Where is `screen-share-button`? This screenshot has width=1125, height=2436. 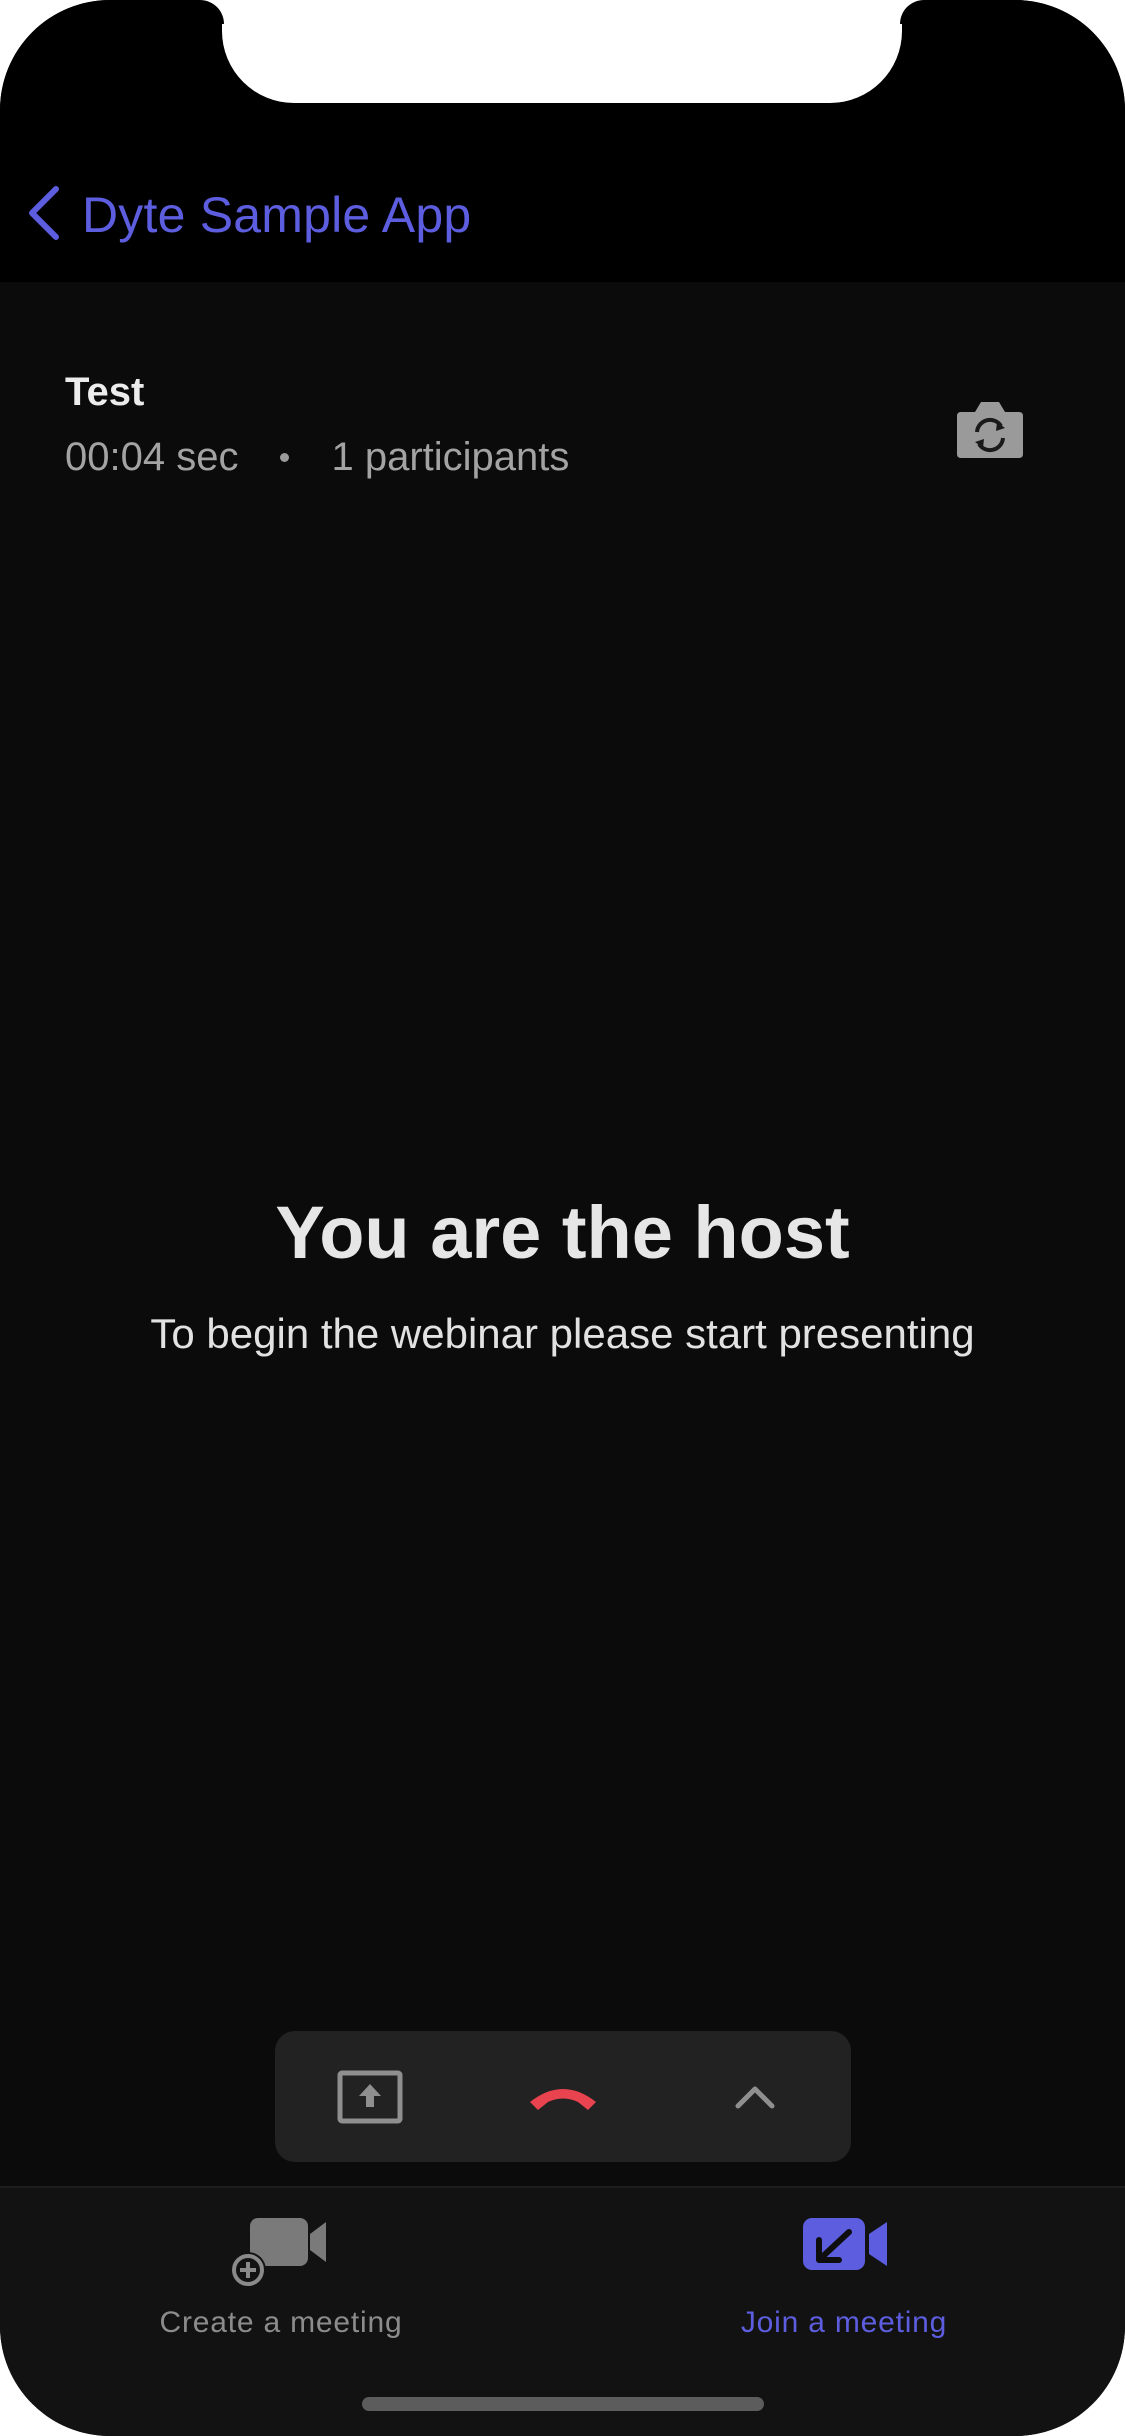
screen-share-button is located at coordinates (370, 2096).